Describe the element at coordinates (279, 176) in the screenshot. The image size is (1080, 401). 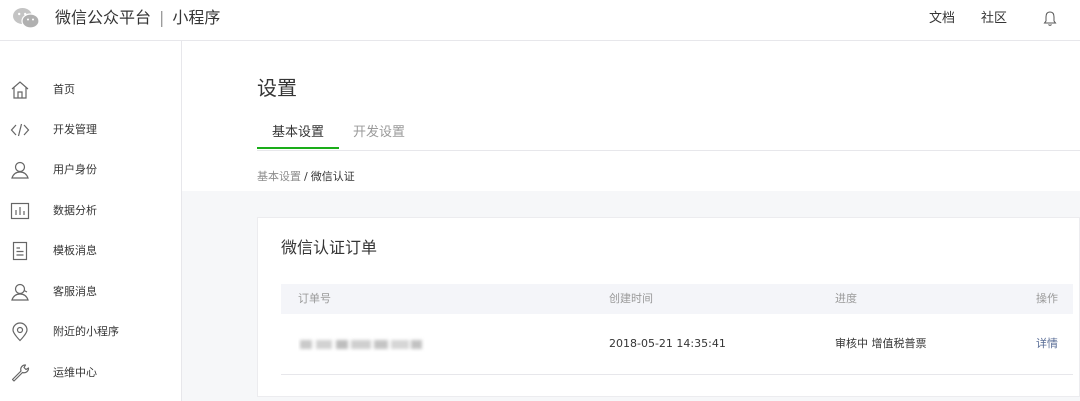
I see `breadcrumb-parent-link: 基本设置` at that location.